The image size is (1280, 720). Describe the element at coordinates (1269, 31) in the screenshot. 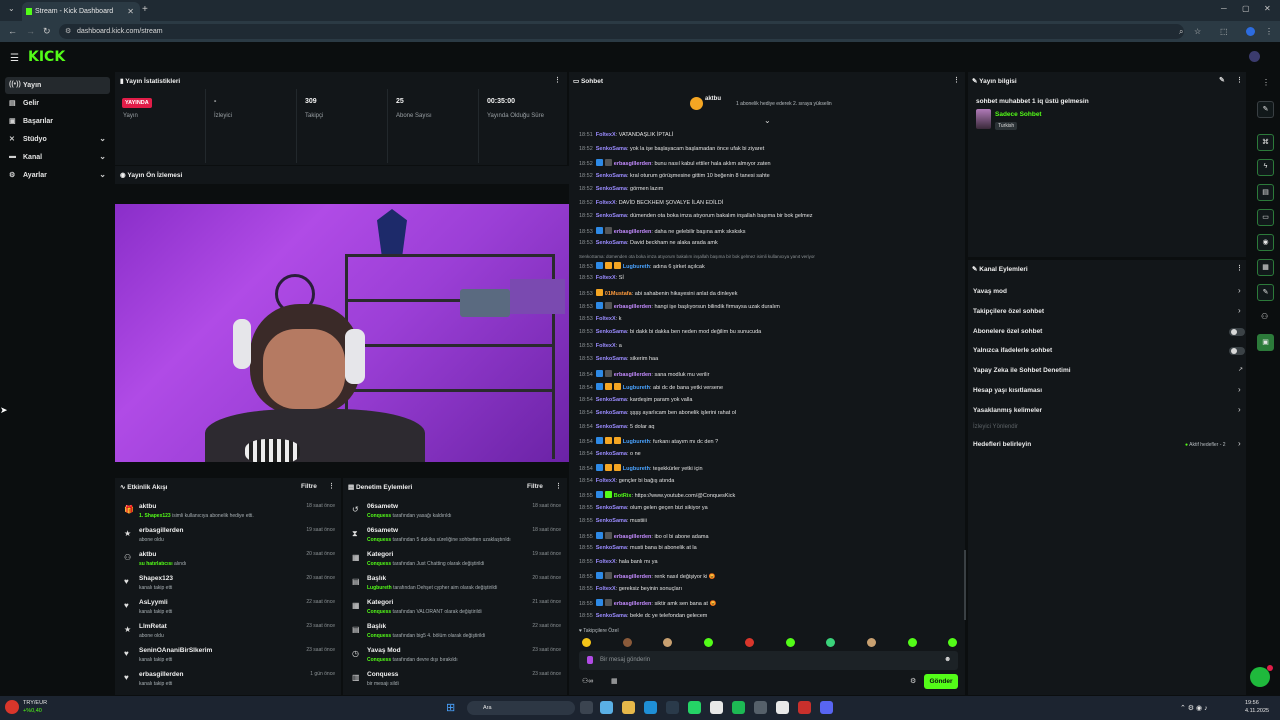

I see `browser-menu-icon: ⋮` at that location.